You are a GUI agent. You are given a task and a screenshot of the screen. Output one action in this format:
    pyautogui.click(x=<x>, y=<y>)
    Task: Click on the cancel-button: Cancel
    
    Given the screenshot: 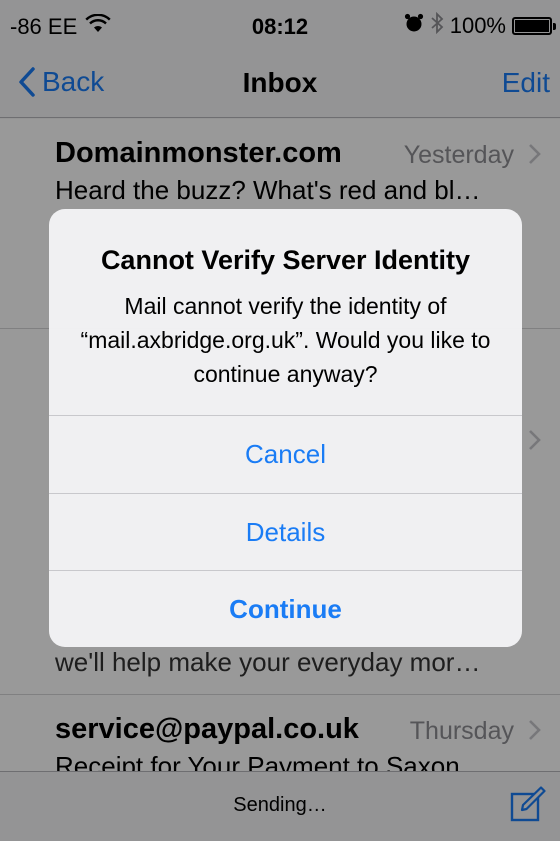 What is the action you would take?
    pyautogui.click(x=285, y=454)
    